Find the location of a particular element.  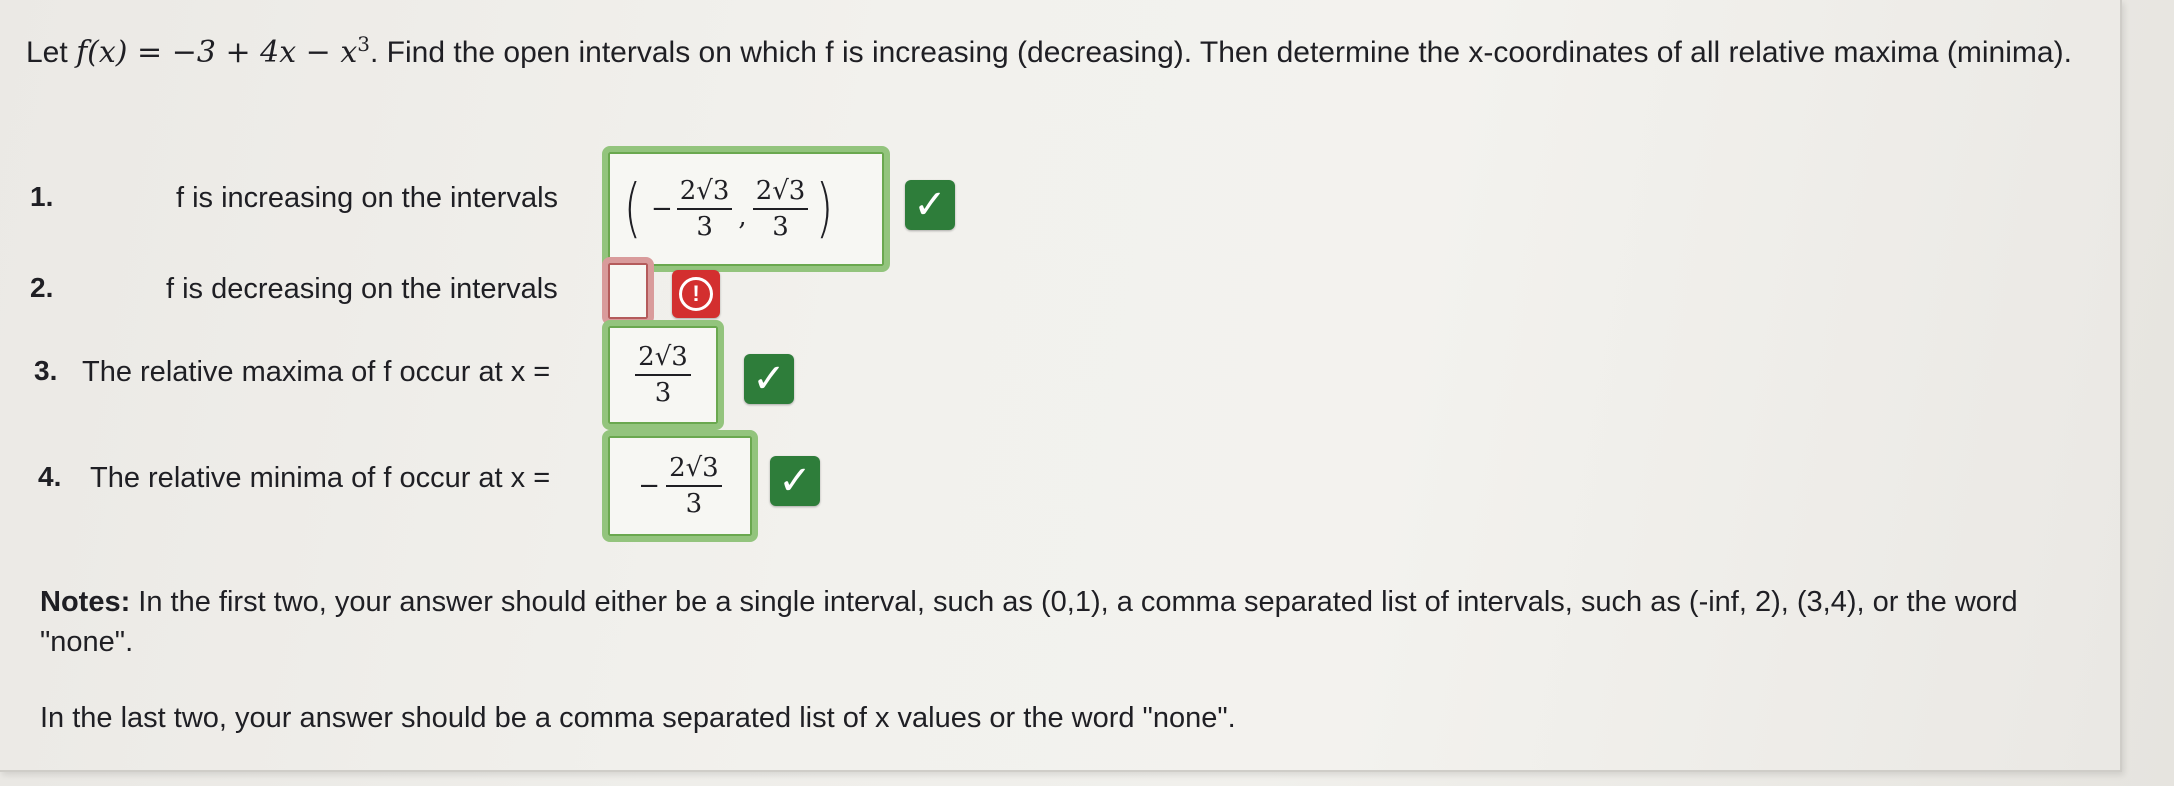

fraction-lower: 2√3 3 is located at coordinates (704, 209).